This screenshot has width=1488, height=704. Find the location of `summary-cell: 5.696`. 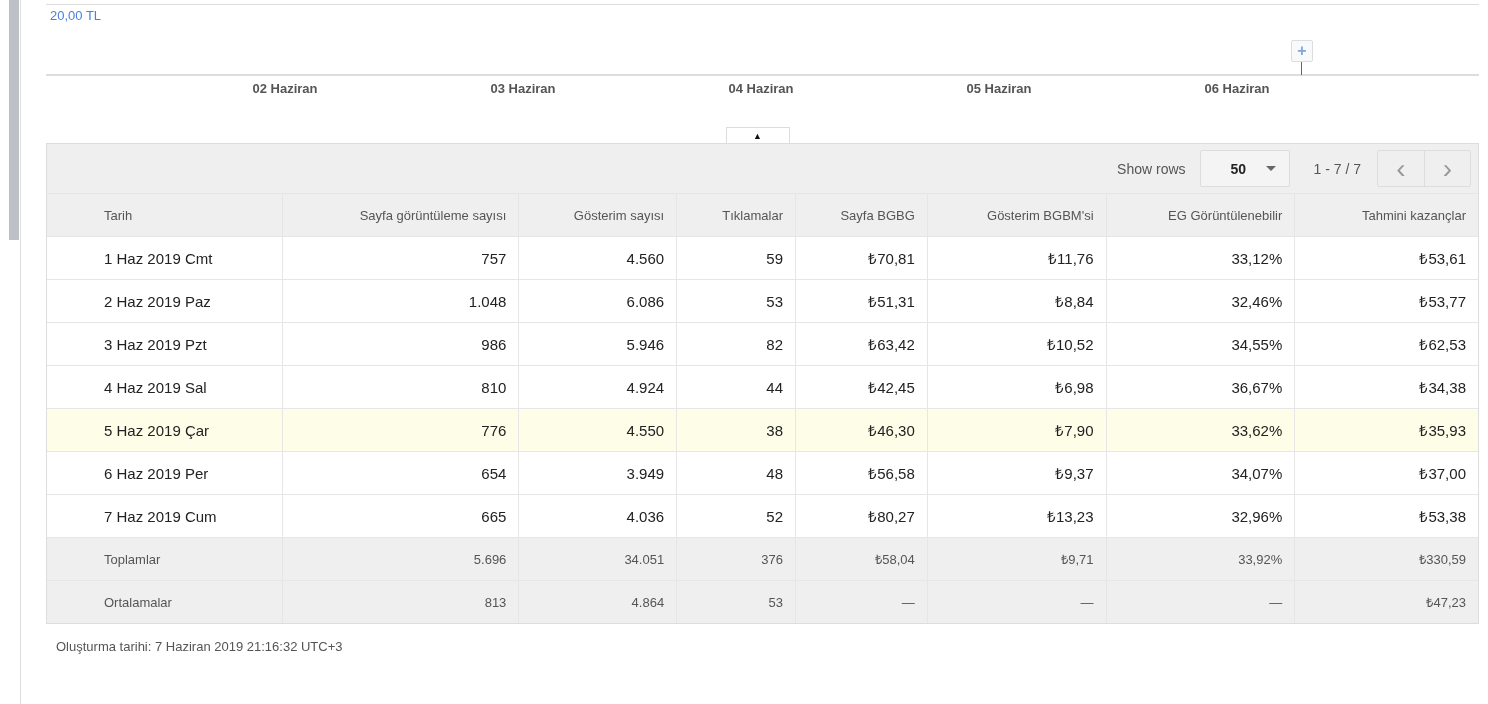

summary-cell: 5.696 is located at coordinates (400, 559).